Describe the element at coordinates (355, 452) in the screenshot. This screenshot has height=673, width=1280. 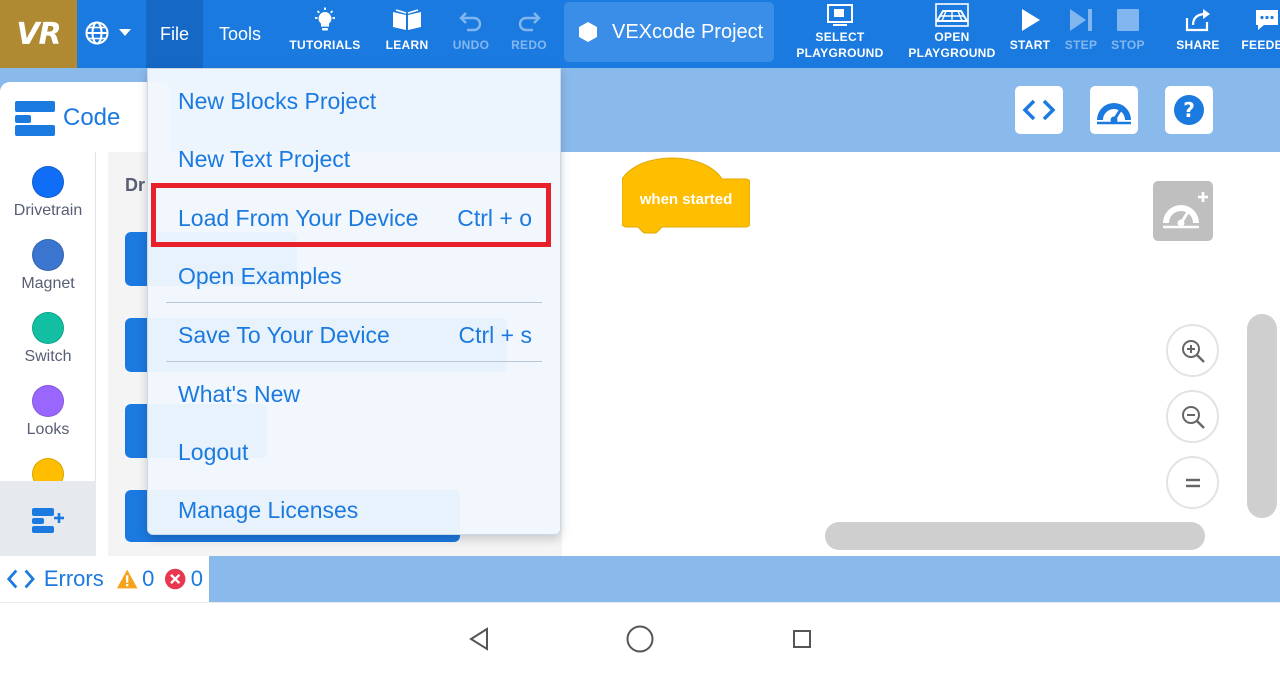
I see `menu-item-logout: Logout` at that location.